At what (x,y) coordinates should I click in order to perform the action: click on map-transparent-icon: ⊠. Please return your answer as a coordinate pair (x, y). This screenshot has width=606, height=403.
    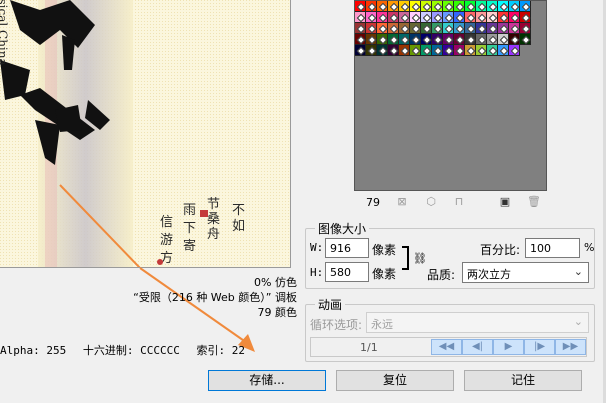
    Looking at the image, I should click on (402, 202).